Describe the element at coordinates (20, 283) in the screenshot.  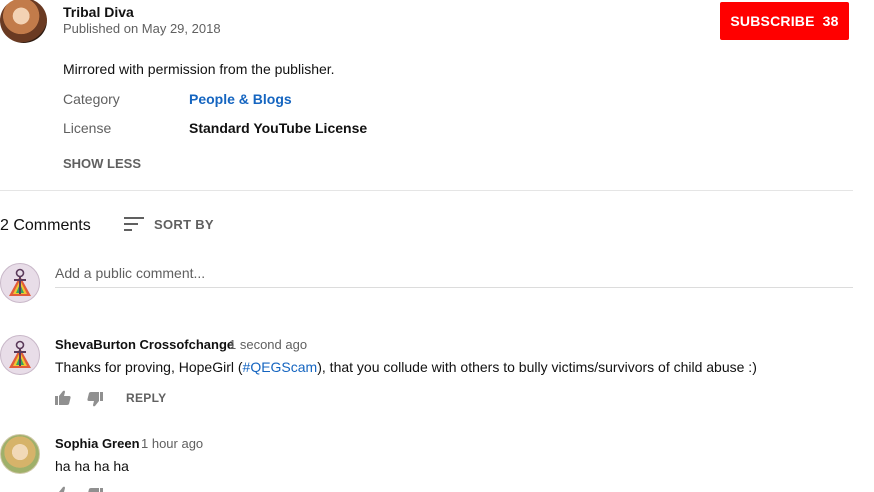
I see `current-user-avatar` at that location.